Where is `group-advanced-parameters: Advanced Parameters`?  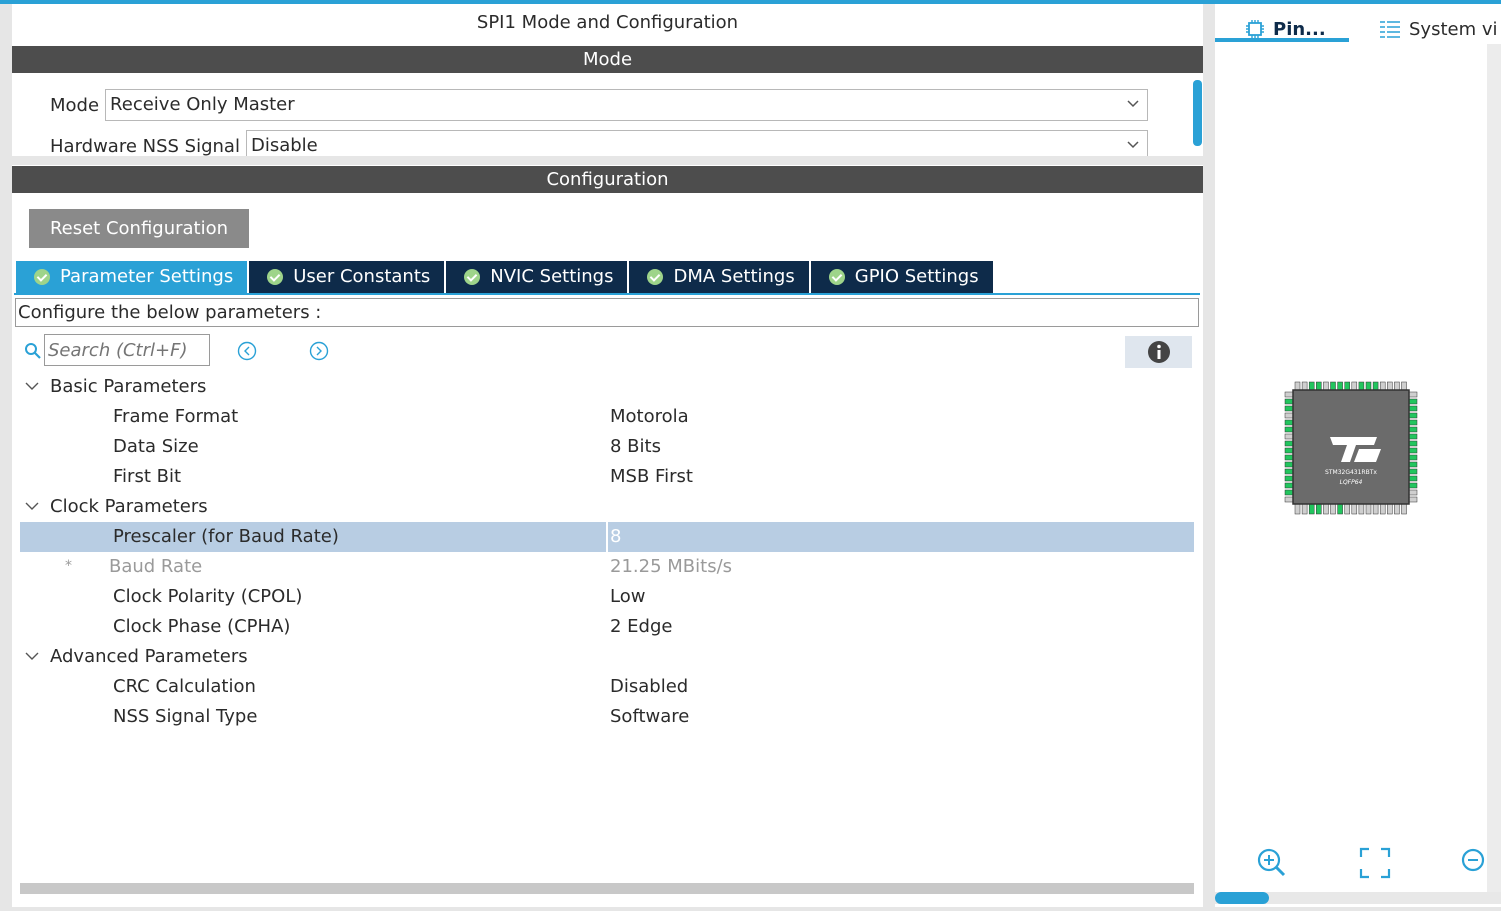
group-advanced-parameters: Advanced Parameters is located at coordinates (607, 657).